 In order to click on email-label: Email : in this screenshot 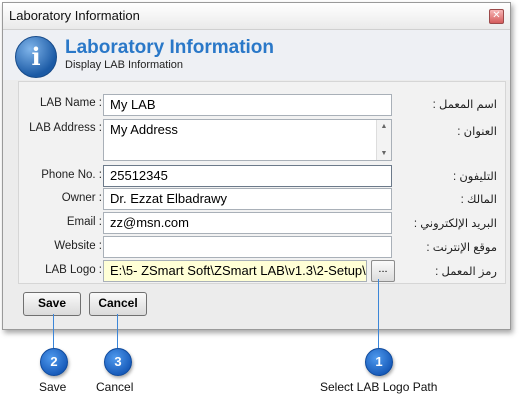, I will do `click(84, 222)`.